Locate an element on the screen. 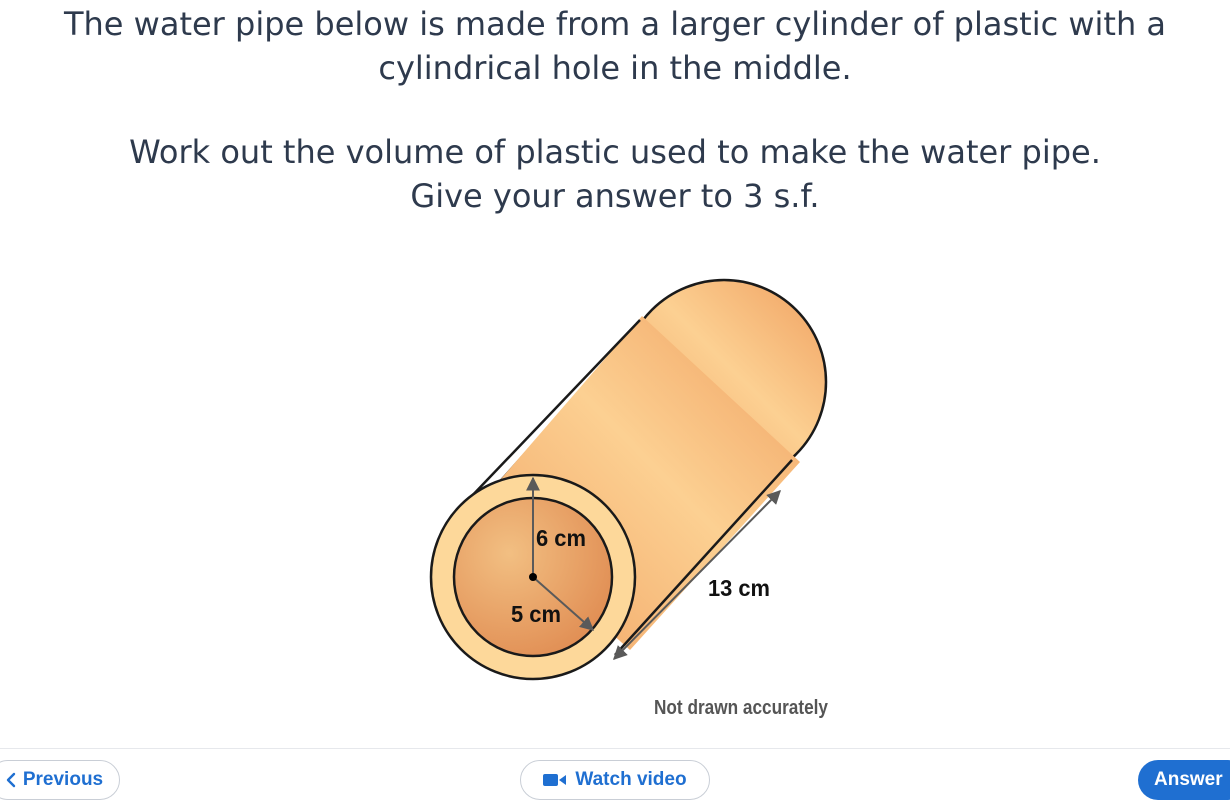 The height and width of the screenshot is (800, 1230). previous-label: Previous is located at coordinates (63, 779).